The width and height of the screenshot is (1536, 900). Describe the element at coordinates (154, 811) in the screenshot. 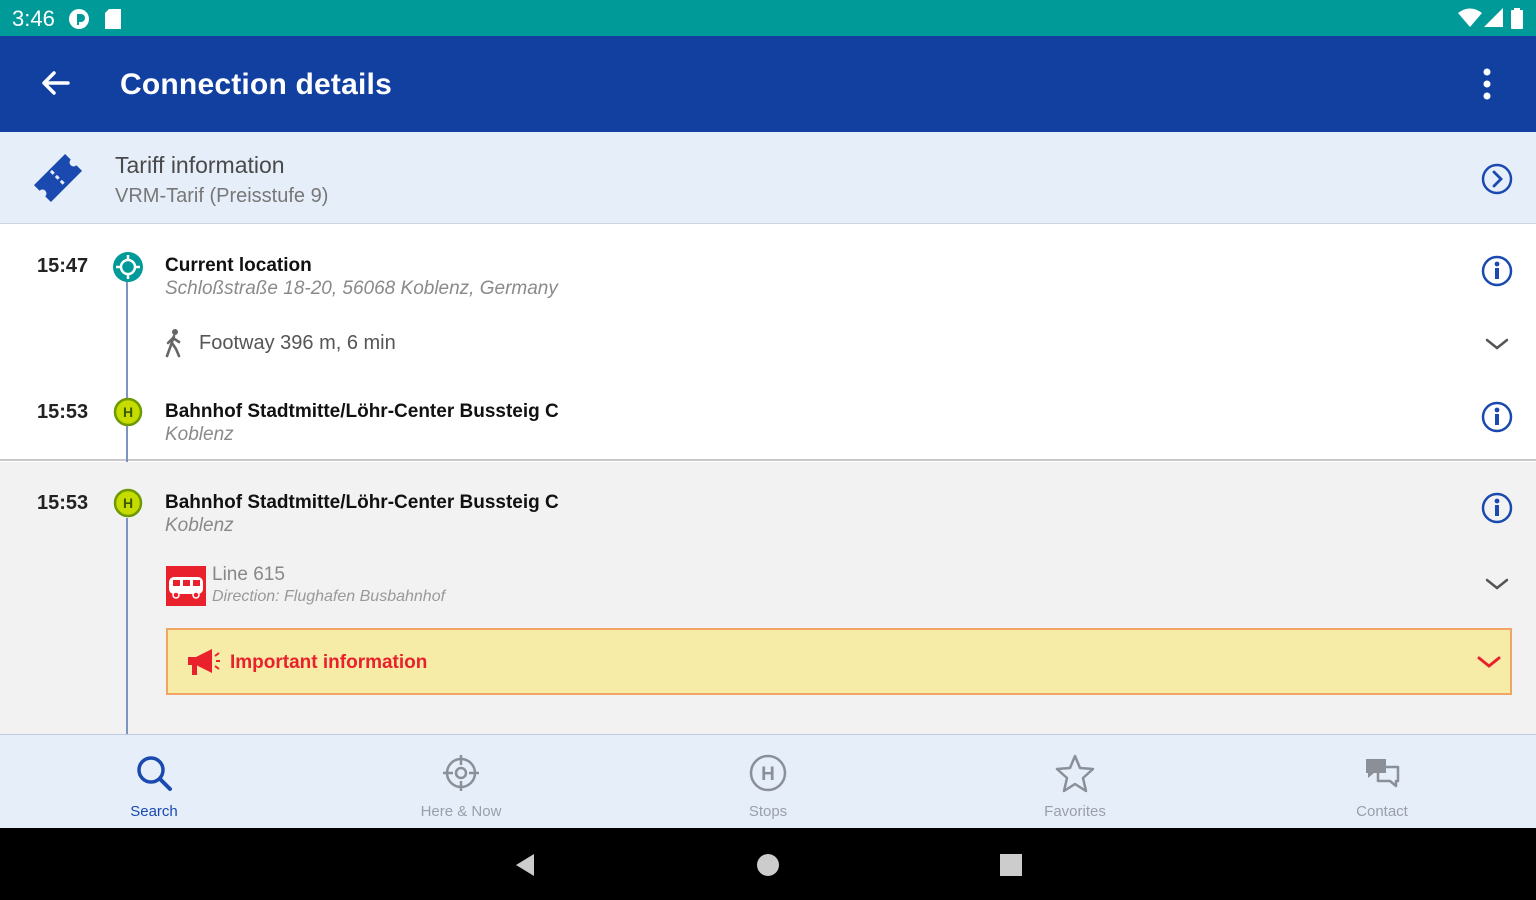

I see `nav-label: Search` at that location.